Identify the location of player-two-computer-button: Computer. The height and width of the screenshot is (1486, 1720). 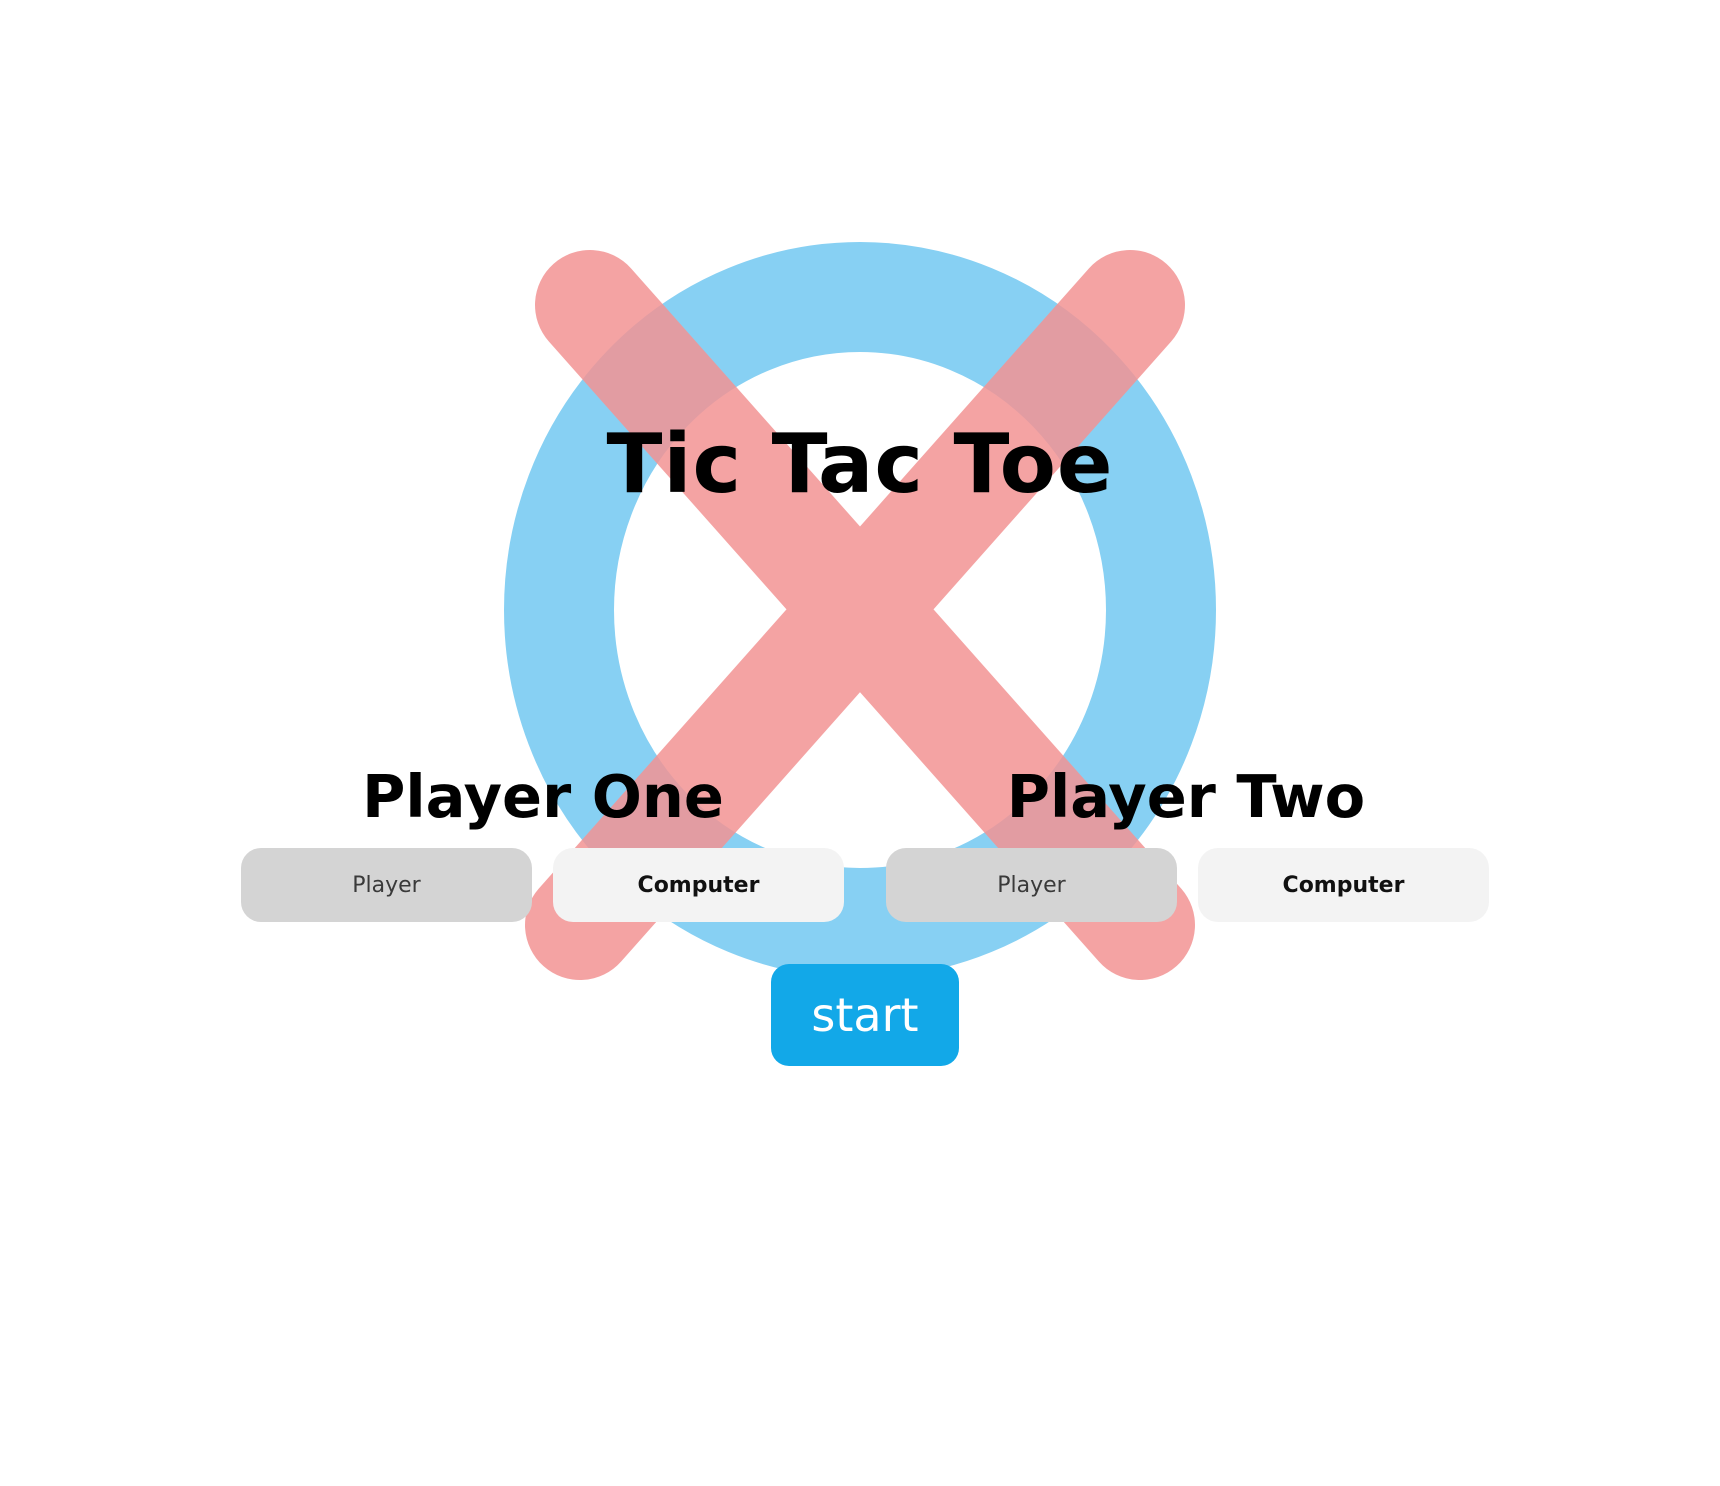
(1343, 885).